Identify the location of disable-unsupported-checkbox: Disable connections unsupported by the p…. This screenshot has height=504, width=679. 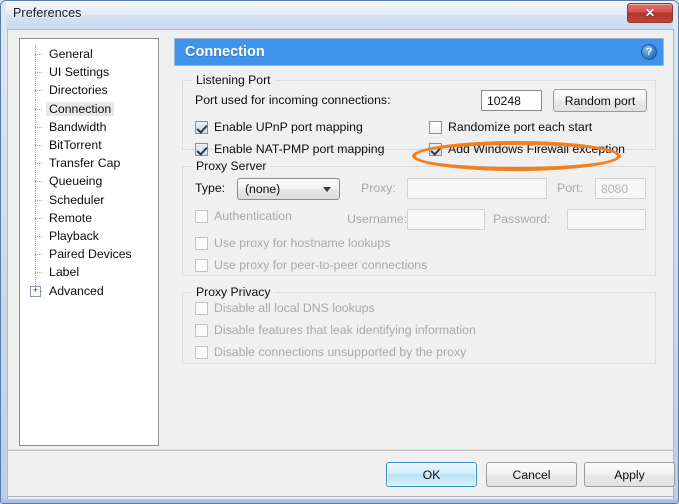
(330, 352).